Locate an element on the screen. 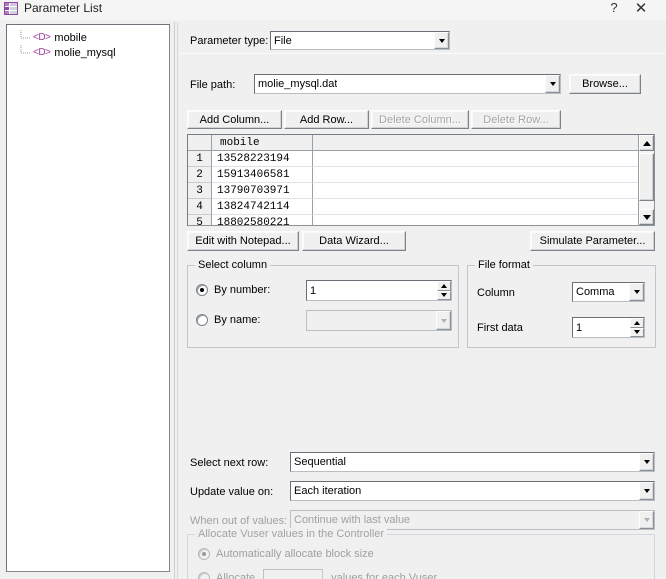 The height and width of the screenshot is (579, 666). column-format-select: Comma is located at coordinates (608, 292).